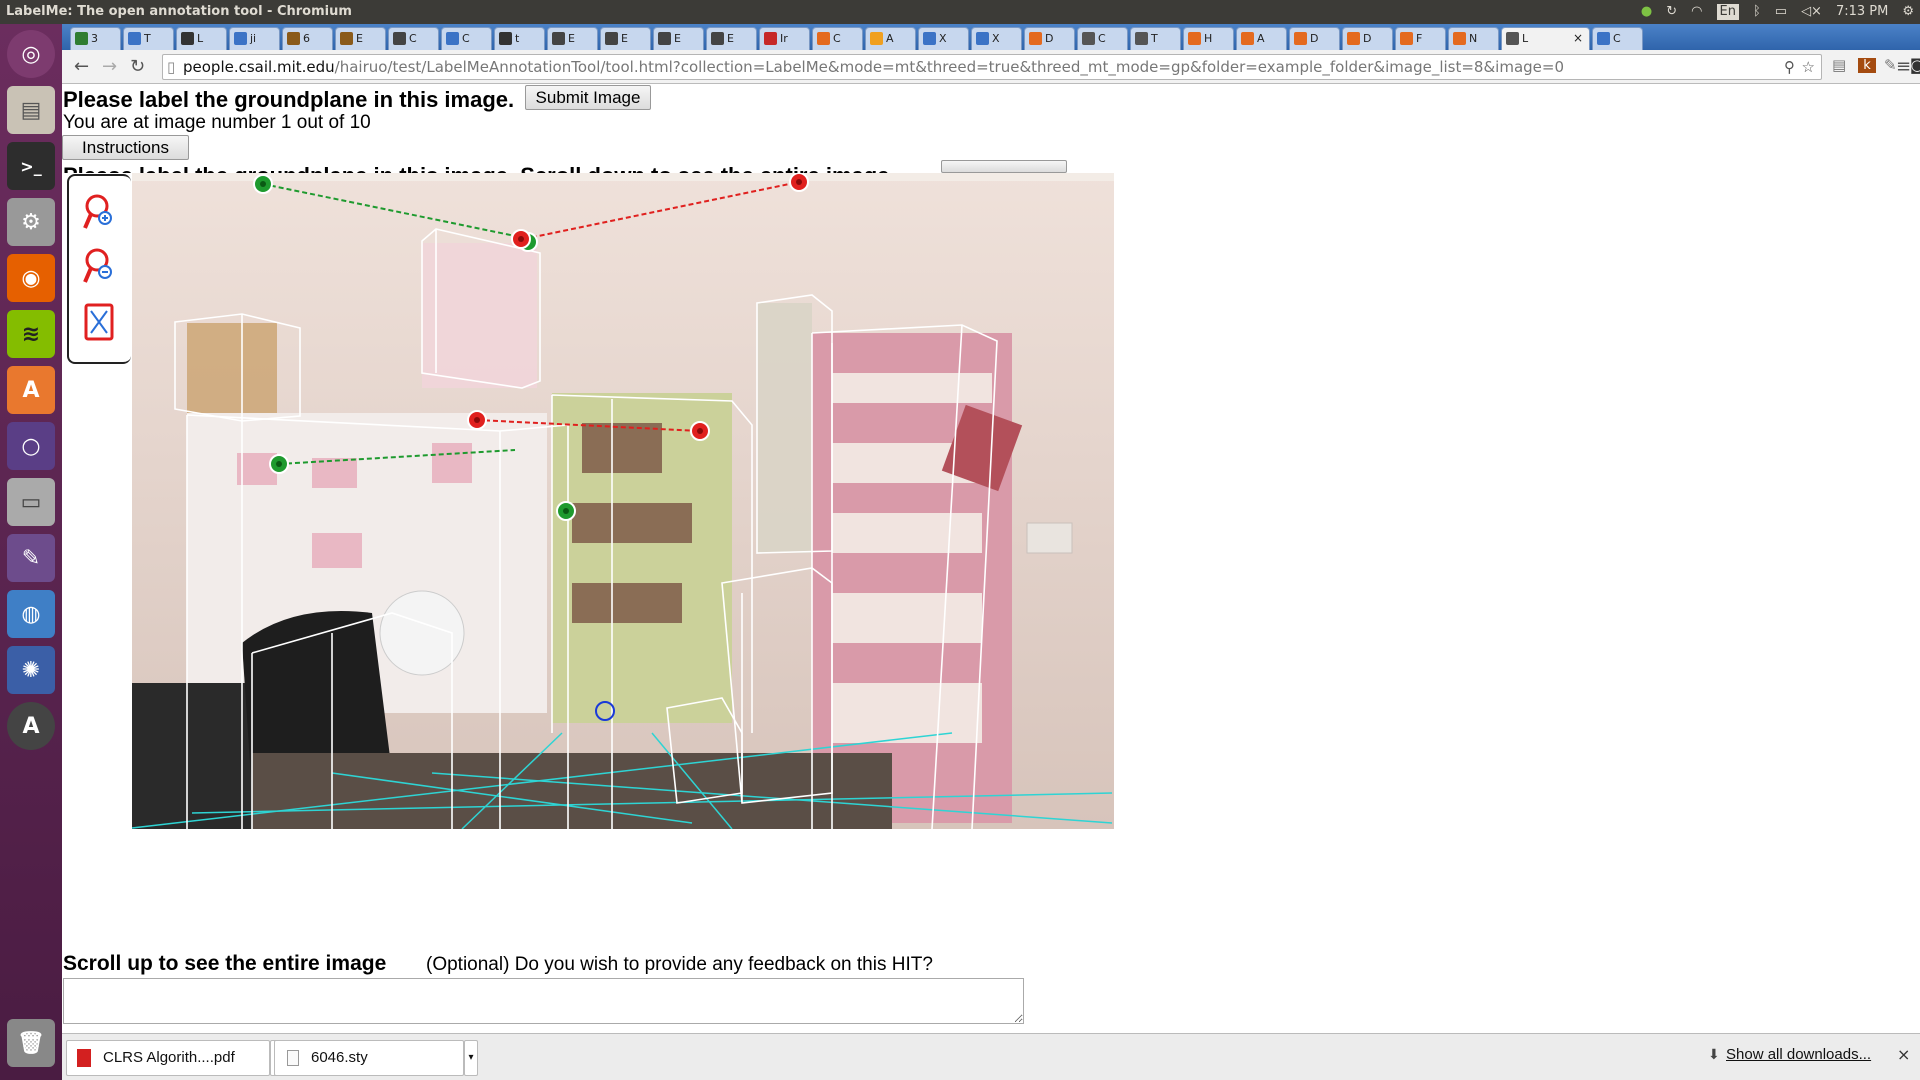 Image resolution: width=1920 pixels, height=1080 pixels. Describe the element at coordinates (1839, 65) in the screenshot. I see `extension-icon: ▤` at that location.